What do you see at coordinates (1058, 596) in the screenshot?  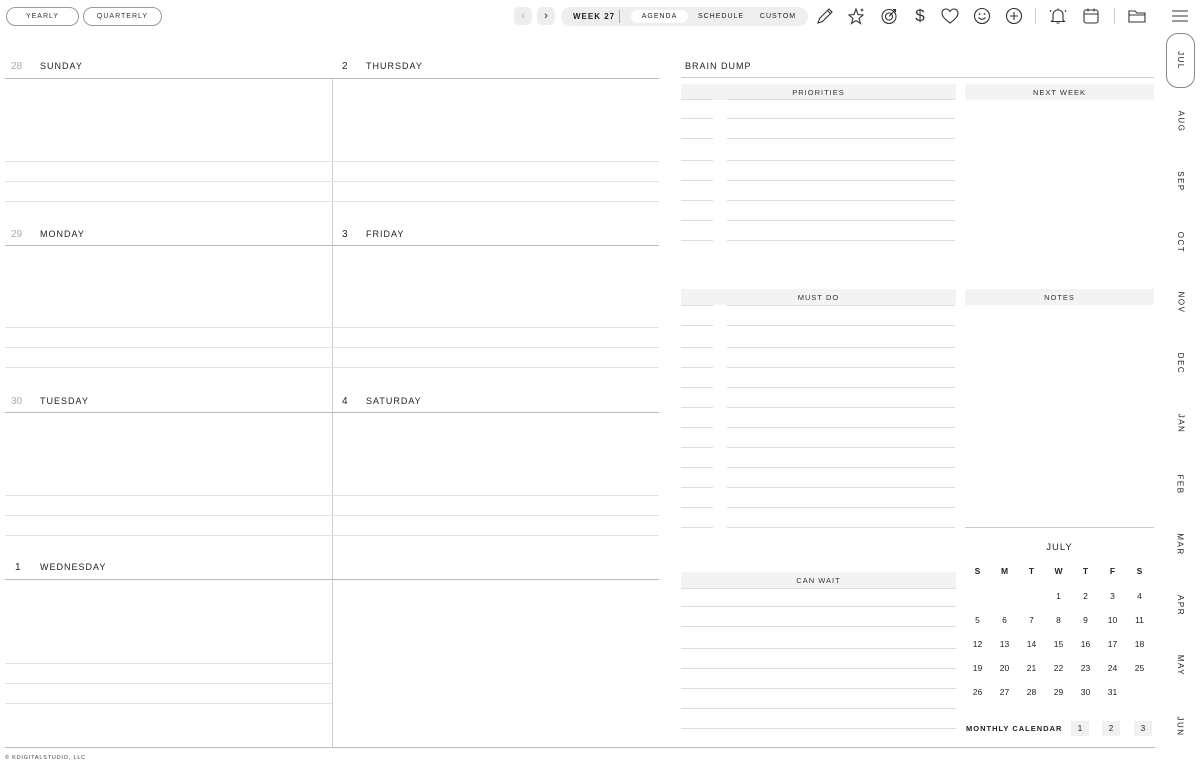 I see `calendar-day: 1` at bounding box center [1058, 596].